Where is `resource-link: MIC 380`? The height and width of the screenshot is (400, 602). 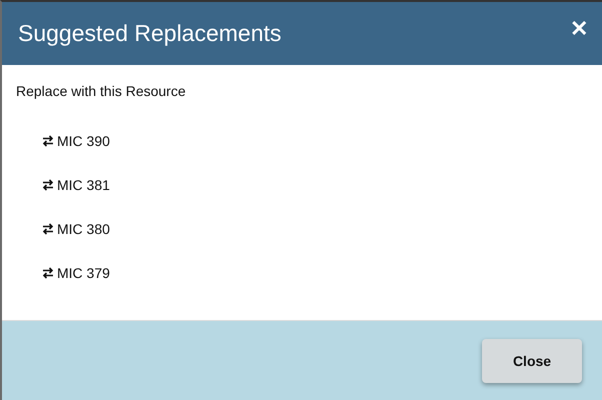
resource-link: MIC 380 is located at coordinates (83, 229).